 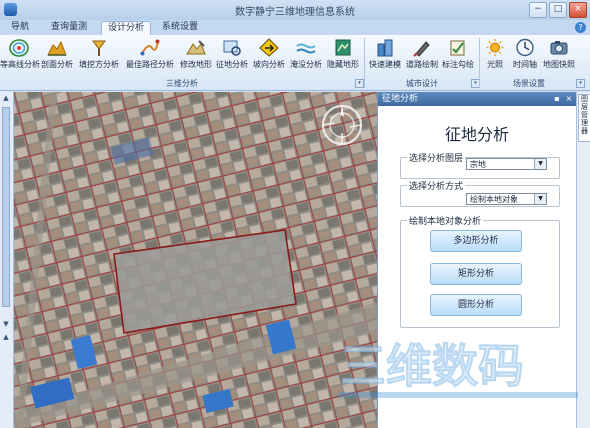 I want to click on tab-navigation: 导航, so click(x=20, y=28).